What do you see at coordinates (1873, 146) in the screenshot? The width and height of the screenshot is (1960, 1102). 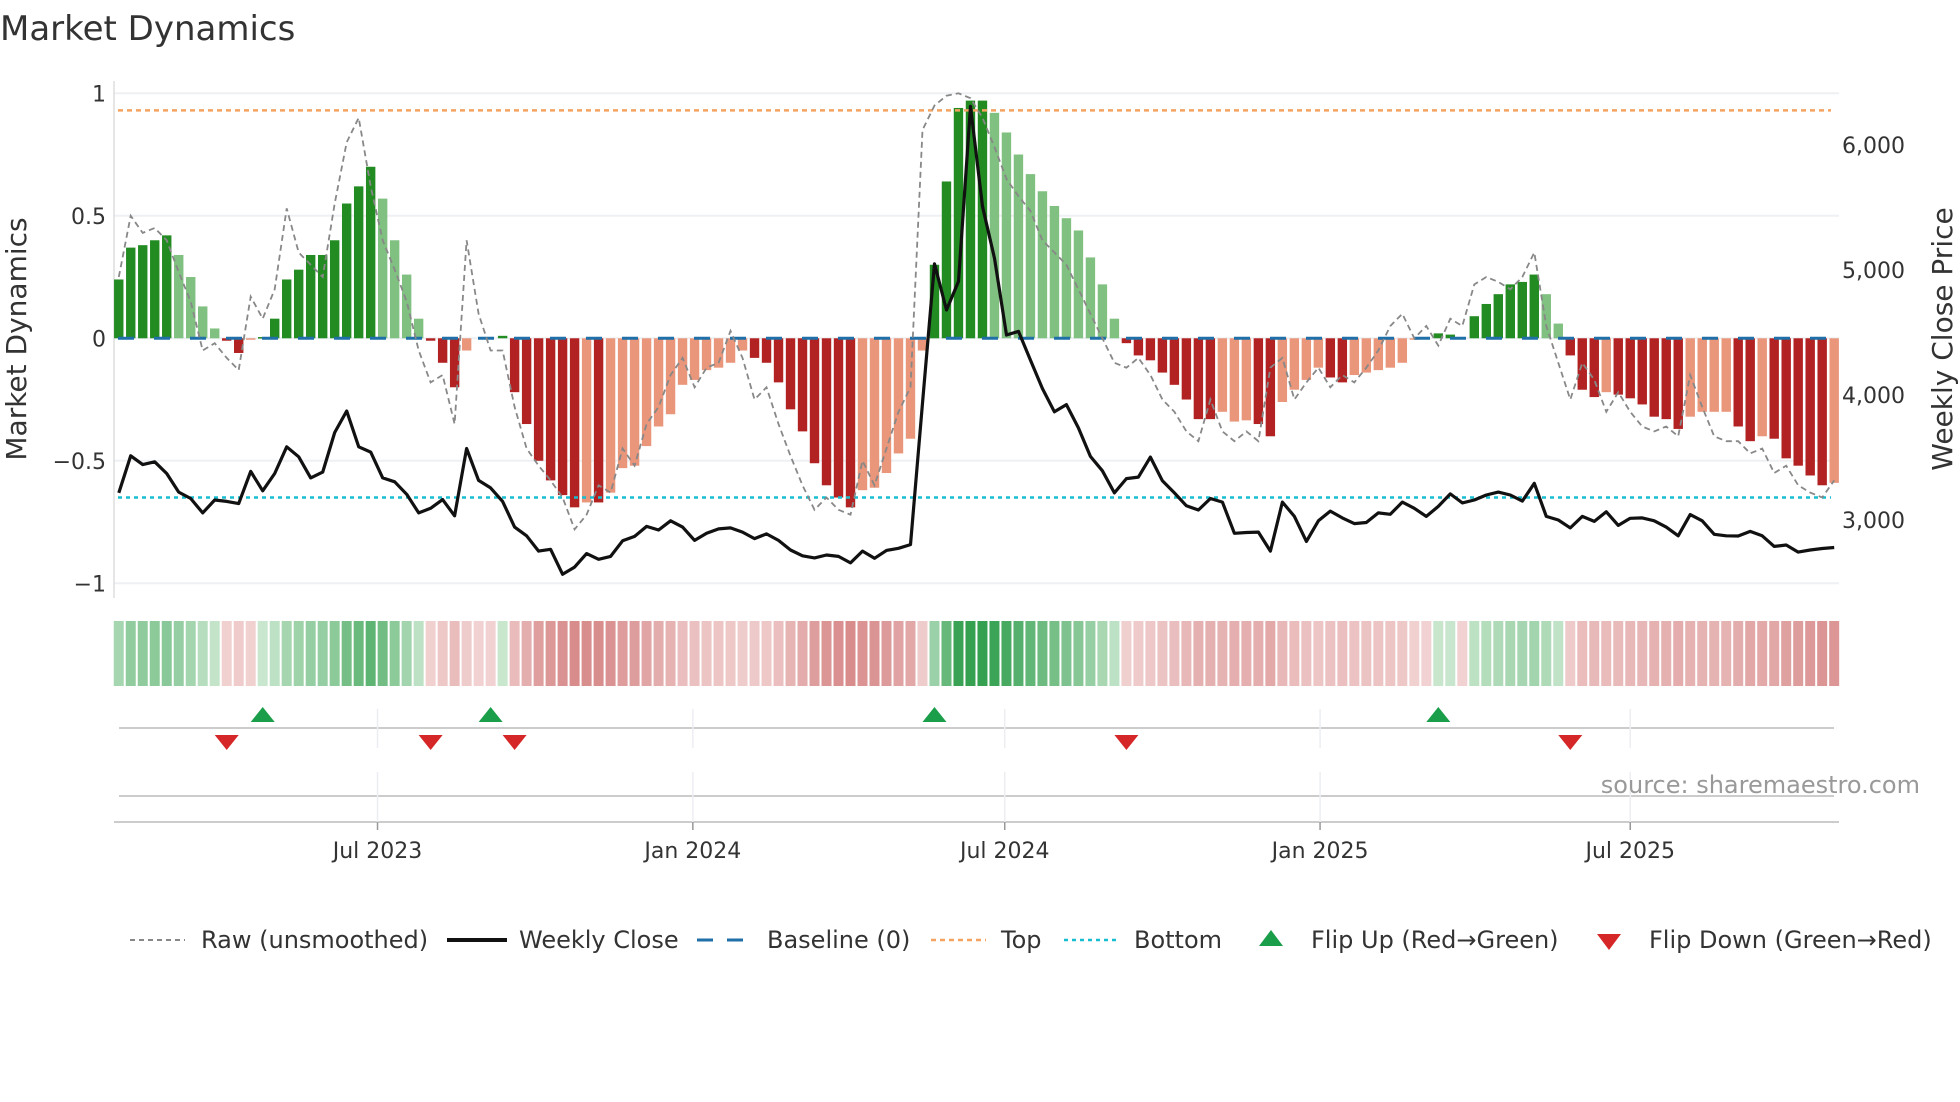 I see `y2-tick-label: 6,000` at bounding box center [1873, 146].